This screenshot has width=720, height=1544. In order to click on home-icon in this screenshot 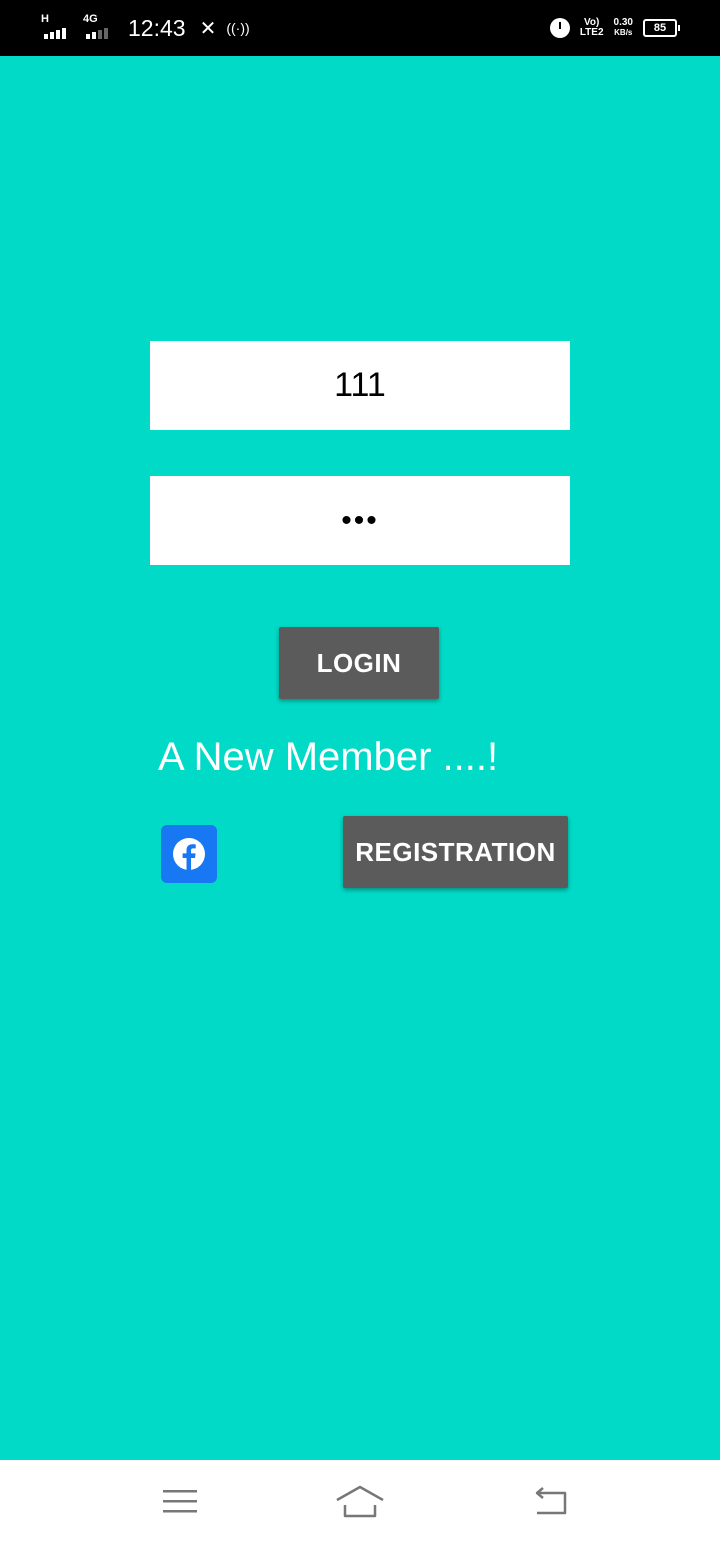, I will do `click(360, 1501)`.